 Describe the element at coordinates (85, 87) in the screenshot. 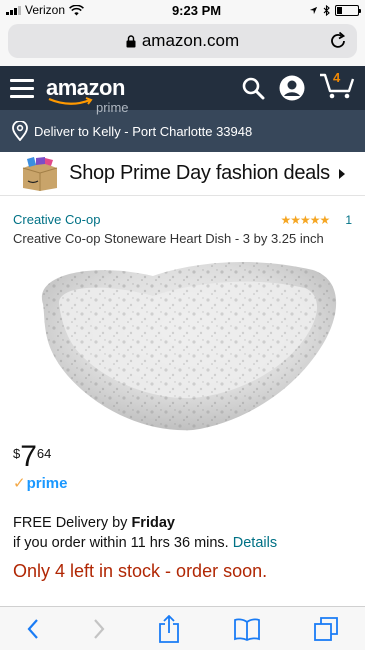

I see `logo-text: amazon` at that location.